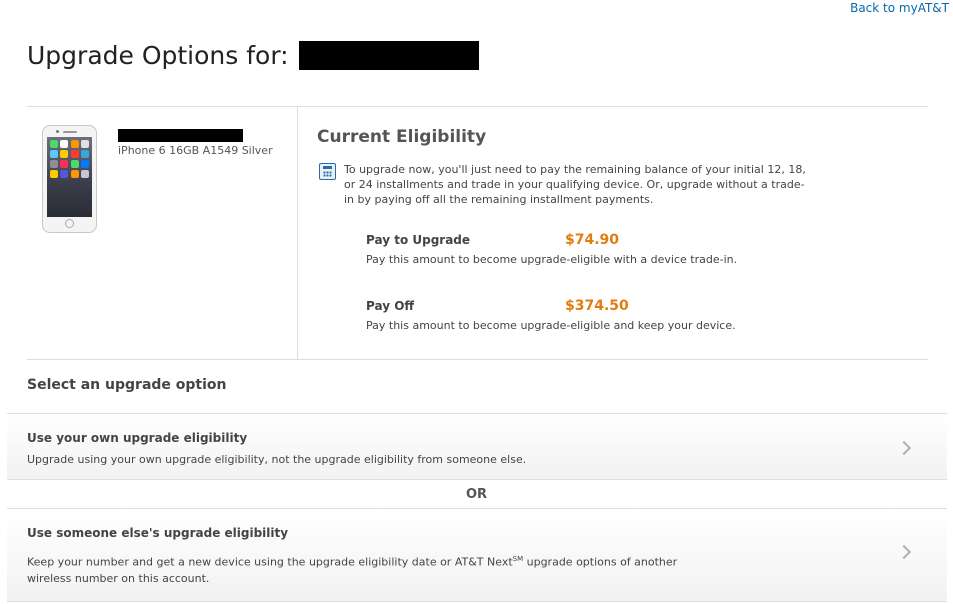 The width and height of the screenshot is (953, 604). I want to click on pay-to-upgrade-amount: $74.90, so click(592, 240).